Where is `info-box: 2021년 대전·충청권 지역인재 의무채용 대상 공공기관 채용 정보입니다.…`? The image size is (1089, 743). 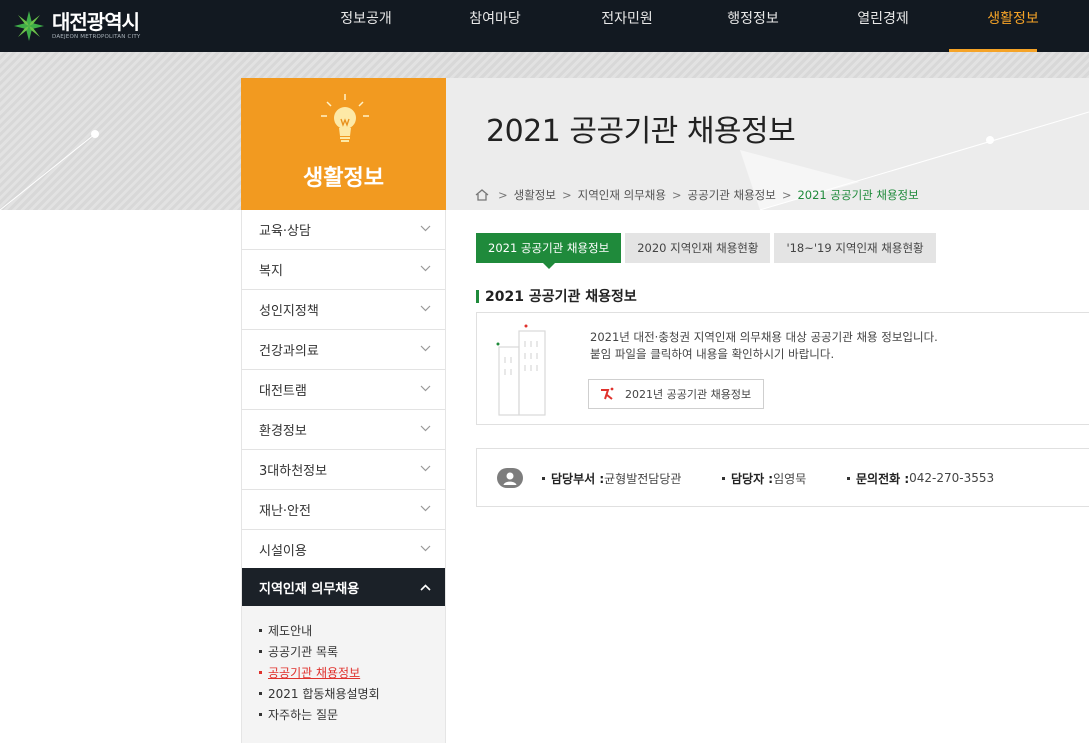 info-box: 2021년 대전·충청권 지역인재 의무채용 대상 공공기관 채용 정보입니다.… is located at coordinates (782, 368).